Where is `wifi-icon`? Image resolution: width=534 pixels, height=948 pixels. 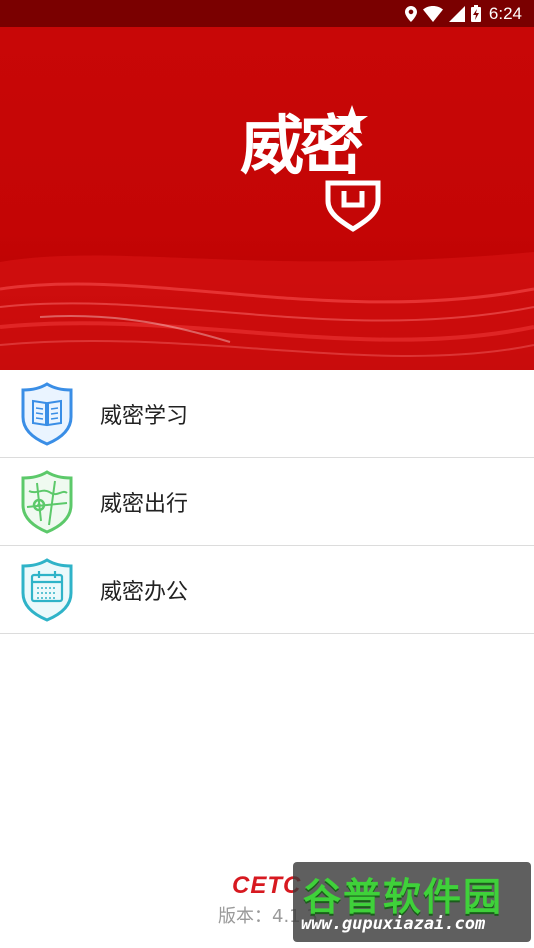 wifi-icon is located at coordinates (432, 13).